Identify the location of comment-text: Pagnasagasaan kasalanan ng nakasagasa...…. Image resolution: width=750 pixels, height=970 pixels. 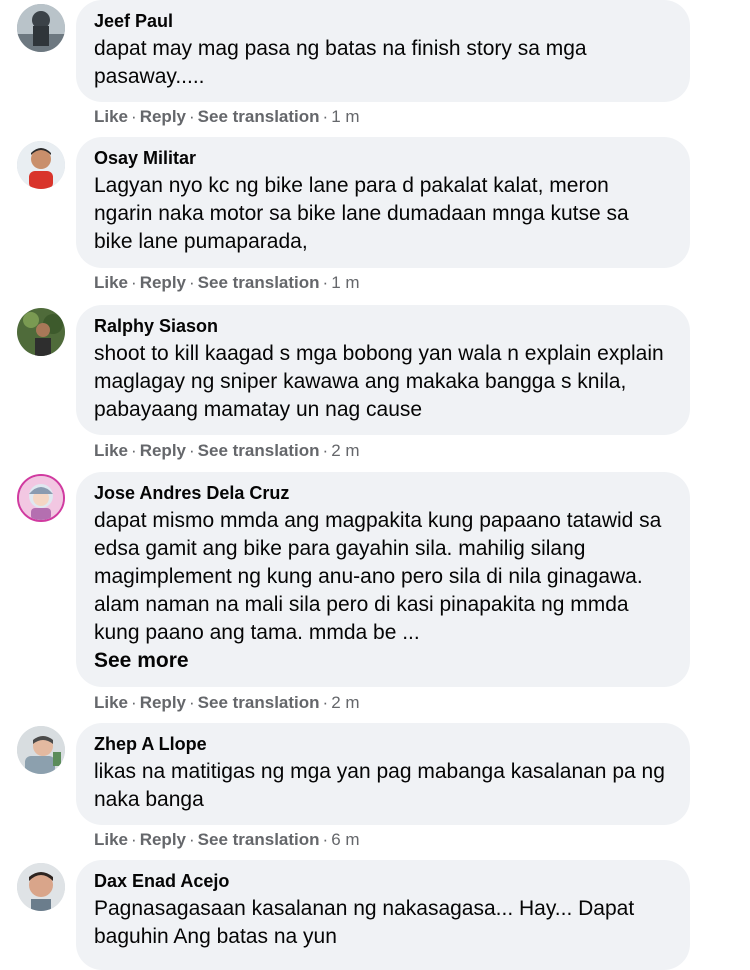
(367, 922).